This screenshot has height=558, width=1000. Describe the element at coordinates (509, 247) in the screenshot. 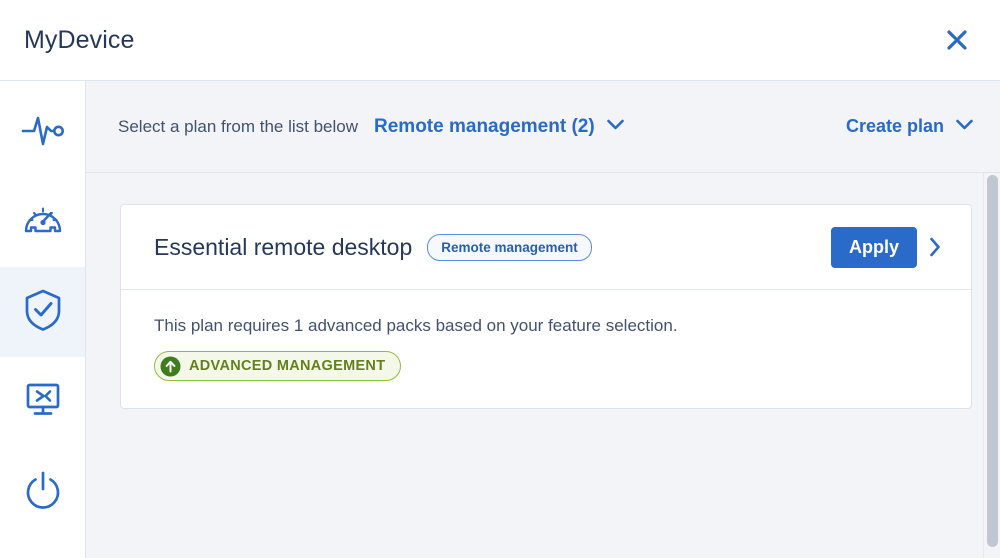

I see `plan-category-badge: Remote management` at that location.